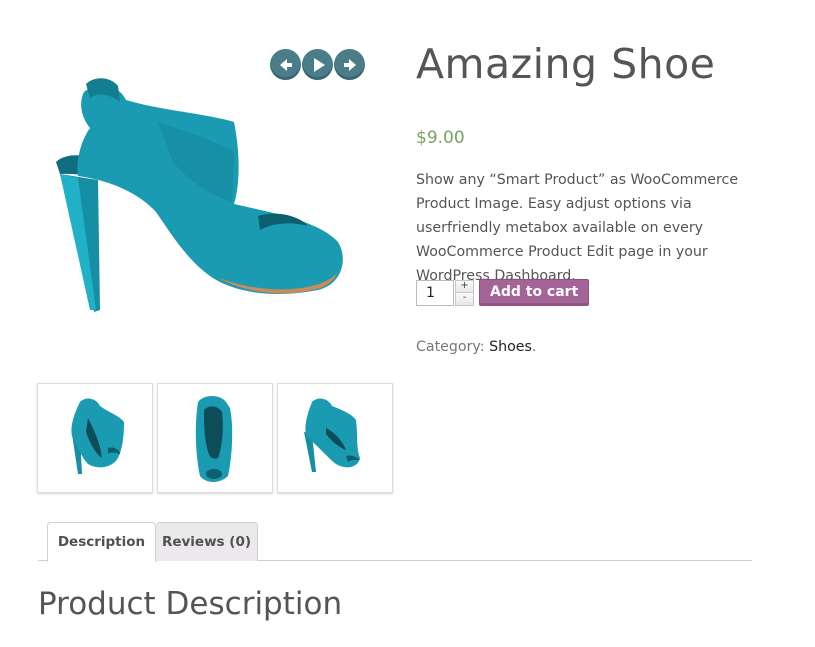 The height and width of the screenshot is (647, 815). I want to click on quantity-stepper: + -, so click(464, 292).